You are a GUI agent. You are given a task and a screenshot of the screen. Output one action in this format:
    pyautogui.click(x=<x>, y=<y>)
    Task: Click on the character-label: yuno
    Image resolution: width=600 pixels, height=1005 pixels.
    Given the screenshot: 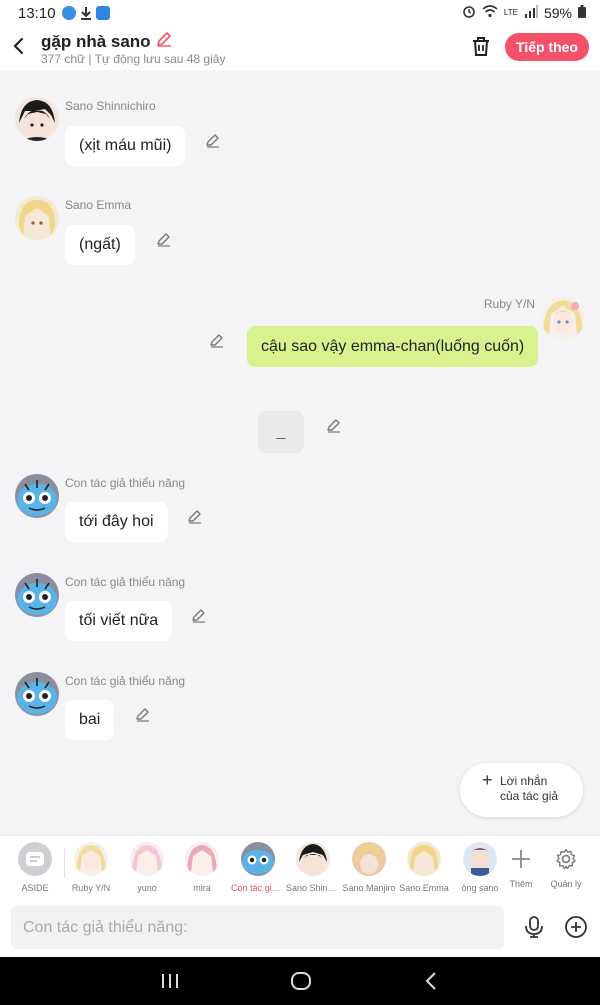 What is the action you would take?
    pyautogui.click(x=147, y=888)
    